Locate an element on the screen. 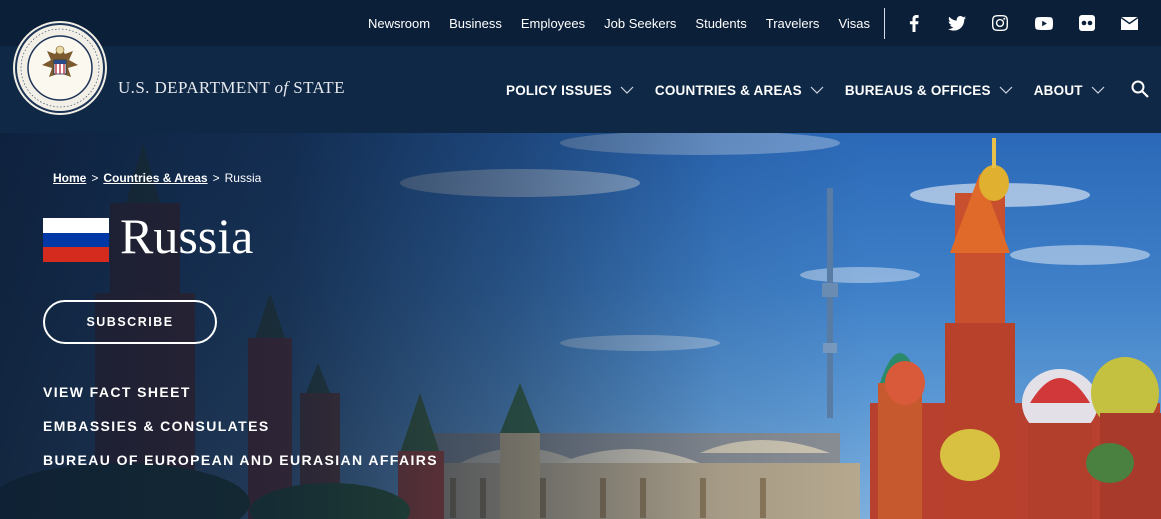  utility-link-employees: Employees is located at coordinates (553, 23).